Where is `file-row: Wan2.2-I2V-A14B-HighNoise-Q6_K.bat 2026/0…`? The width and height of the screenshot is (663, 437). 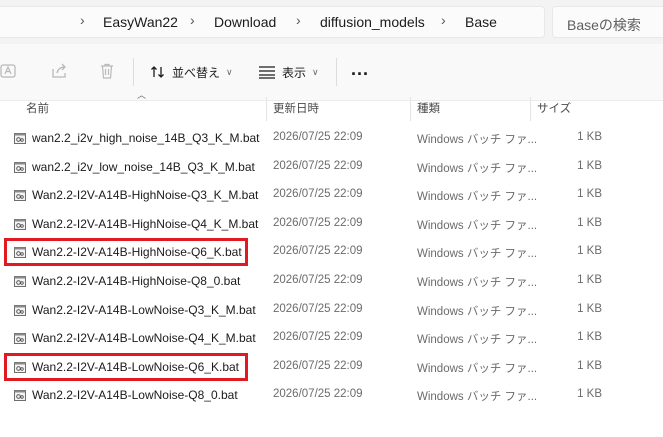 file-row: Wan2.2-I2V-A14B-HighNoise-Q6_K.bat 2026/0… is located at coordinates (331, 252).